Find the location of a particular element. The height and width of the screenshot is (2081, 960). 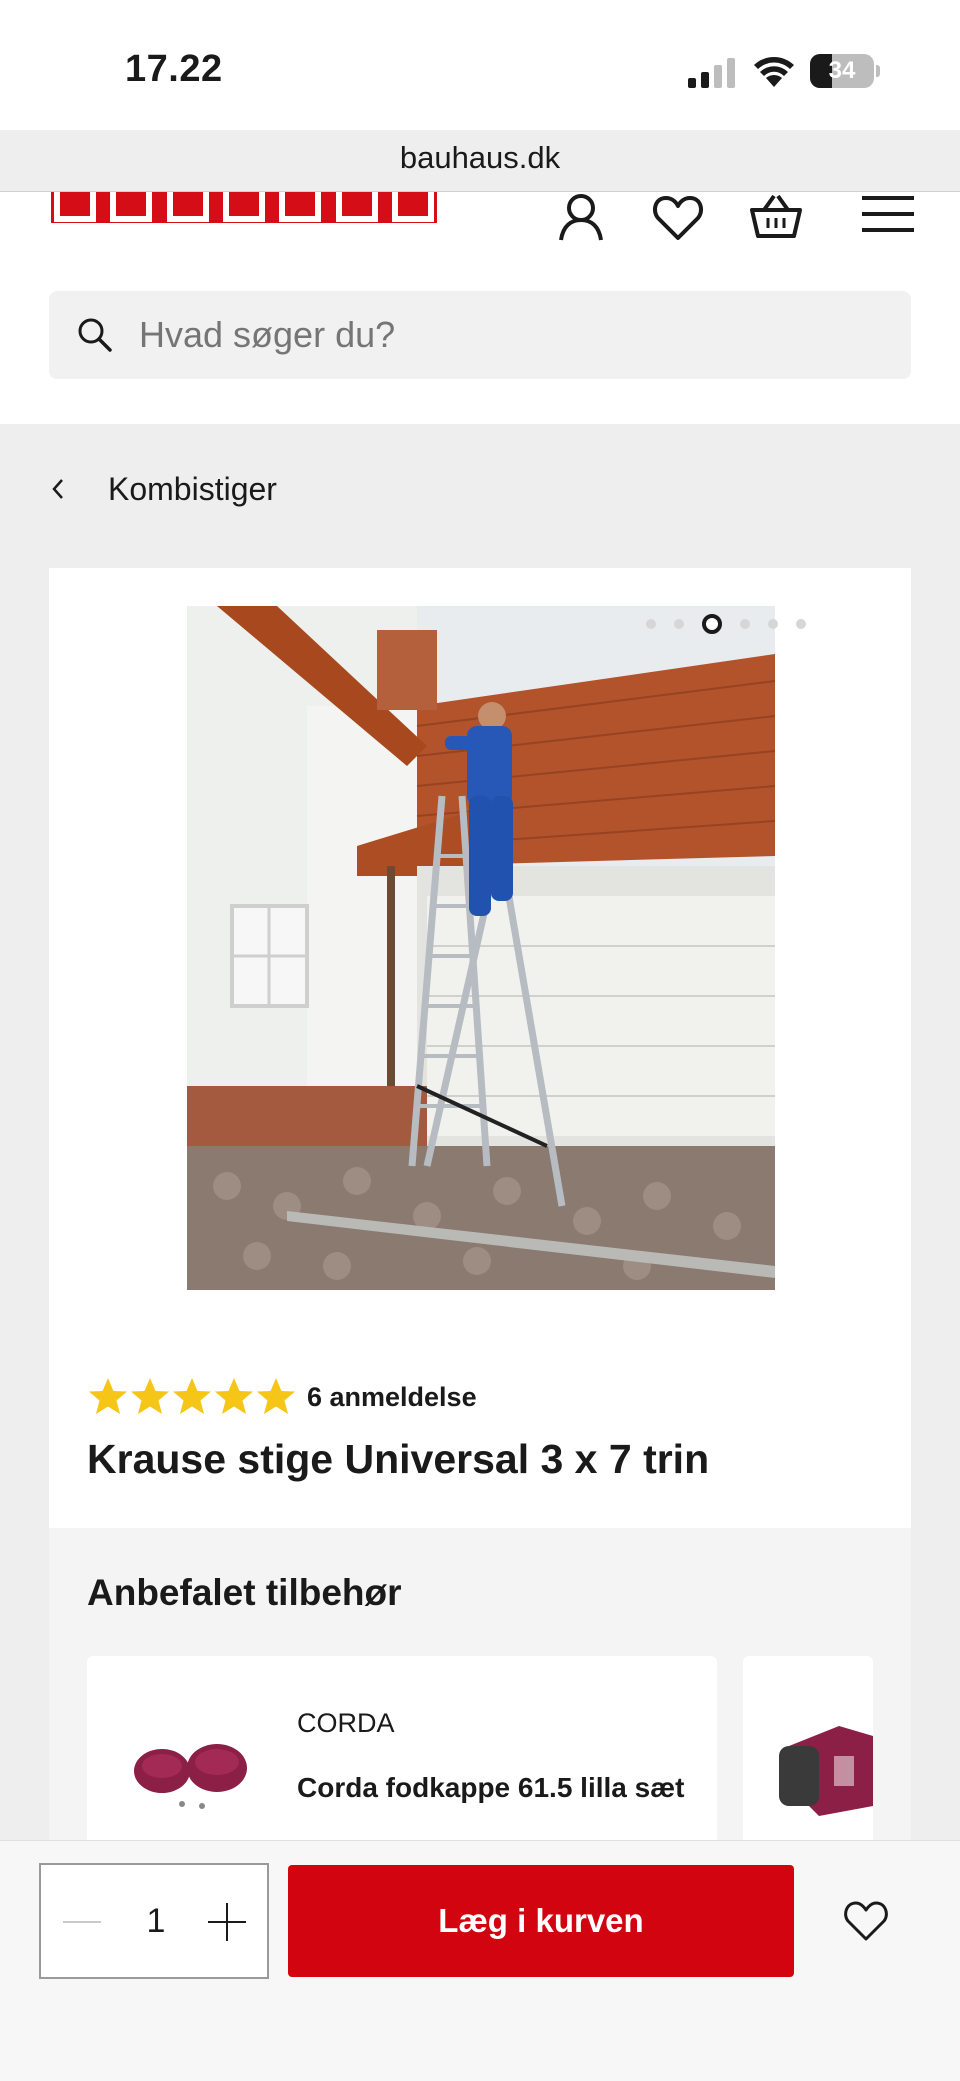

accessory-name: Corda fodkappe 61.5 lilla sæt is located at coordinates (490, 1788).